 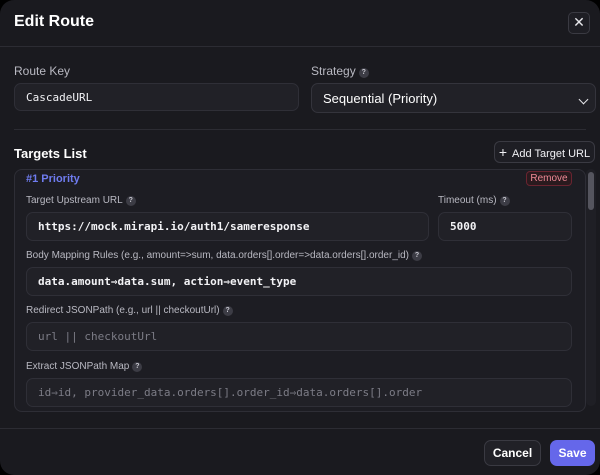 I want to click on upstream-url-label: Target Upstream URL?, so click(x=81, y=200).